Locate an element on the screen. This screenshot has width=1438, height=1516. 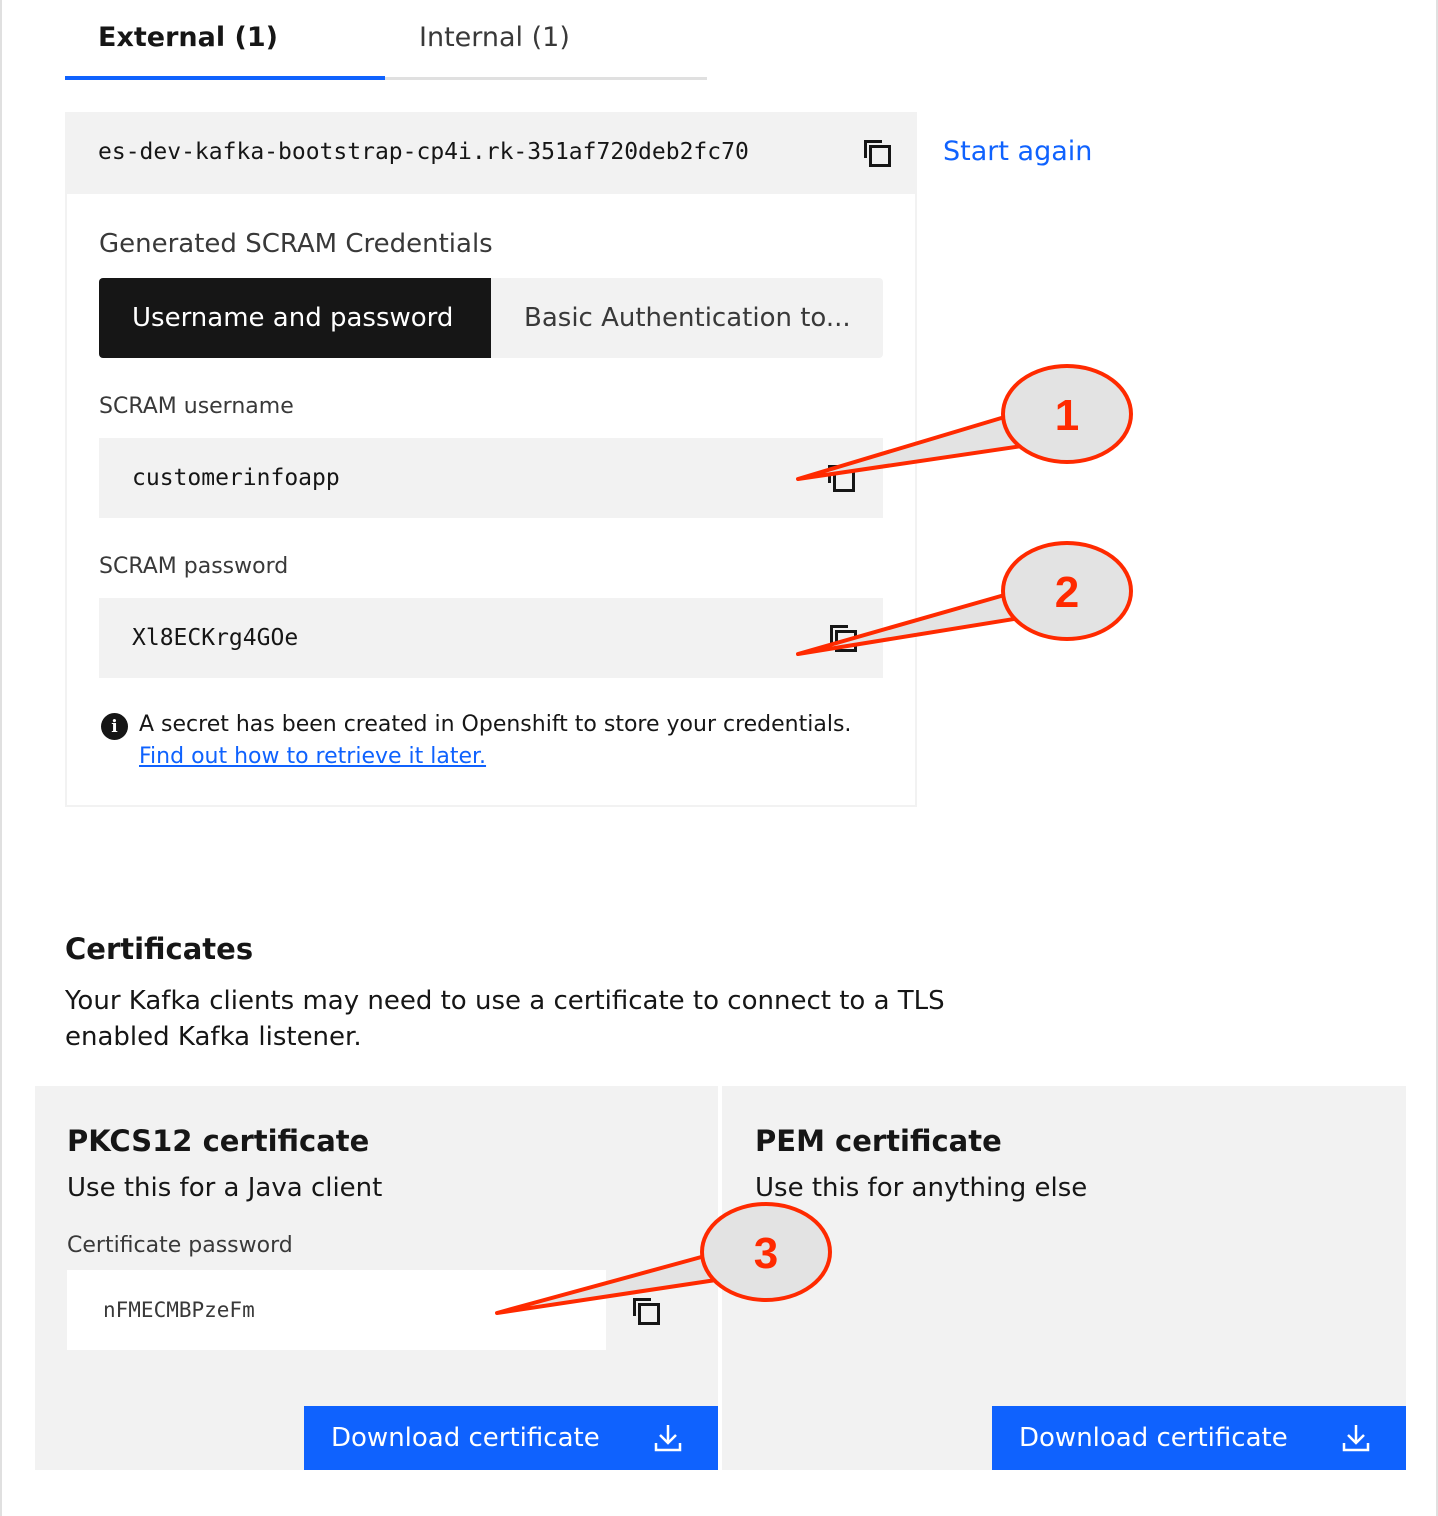
download-pkcs12-button: Download certificate is located at coordinates (511, 1438).